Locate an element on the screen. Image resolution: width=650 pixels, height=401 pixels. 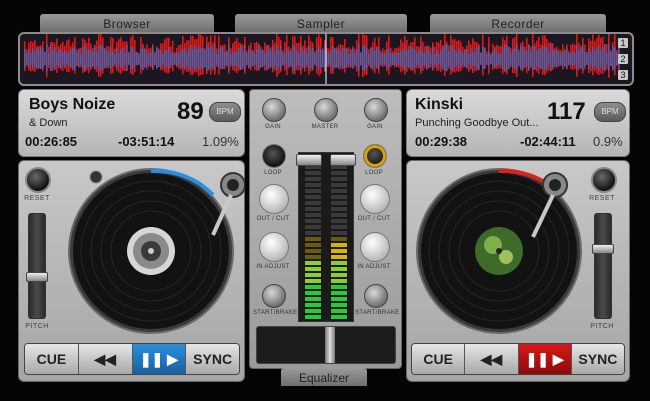
left-in-adjust-button is located at coordinates (274, 247).